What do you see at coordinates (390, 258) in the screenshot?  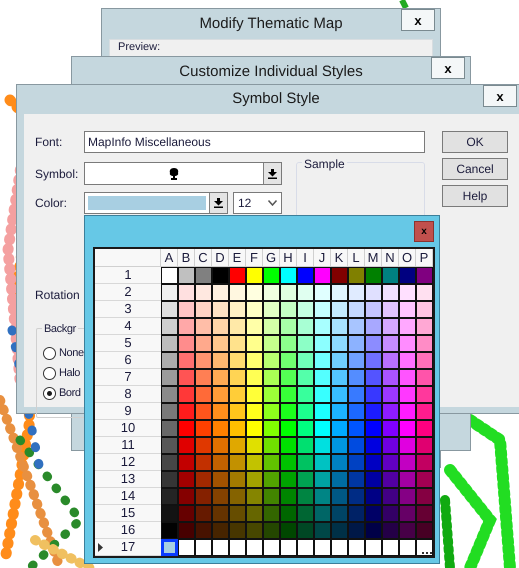 I see `column-header: N` at bounding box center [390, 258].